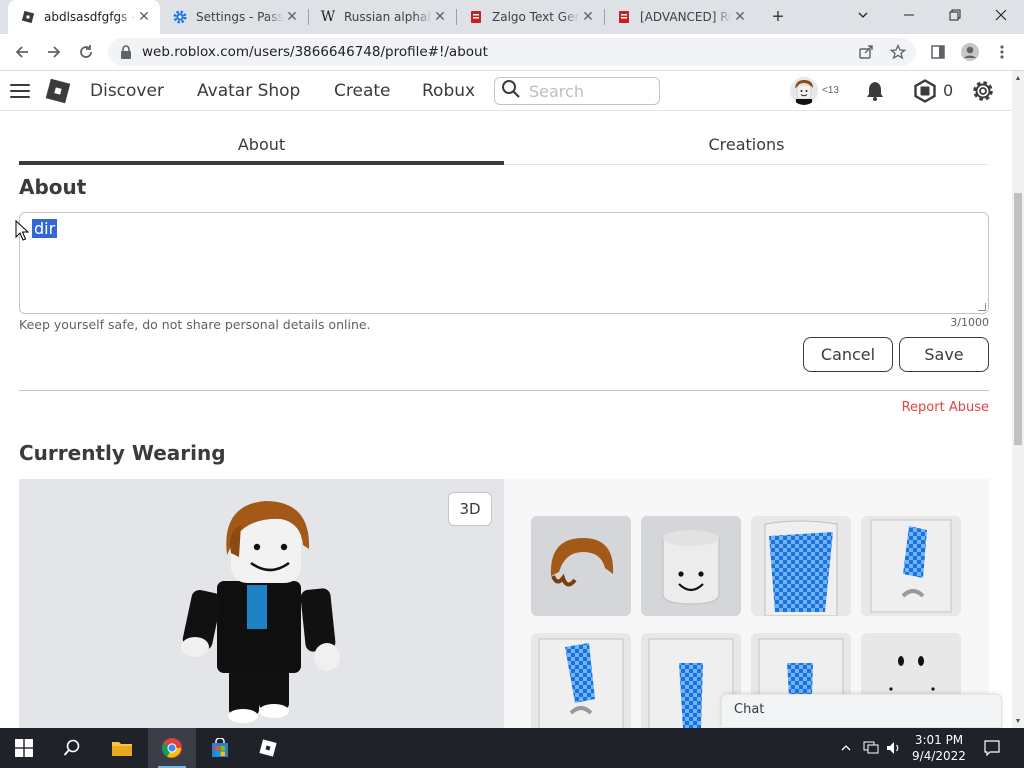 This screenshot has height=768, width=1024. I want to click on tab-underline, so click(746, 164).